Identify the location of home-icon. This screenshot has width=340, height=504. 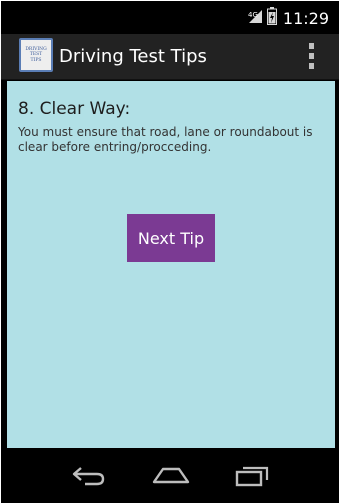
(171, 475).